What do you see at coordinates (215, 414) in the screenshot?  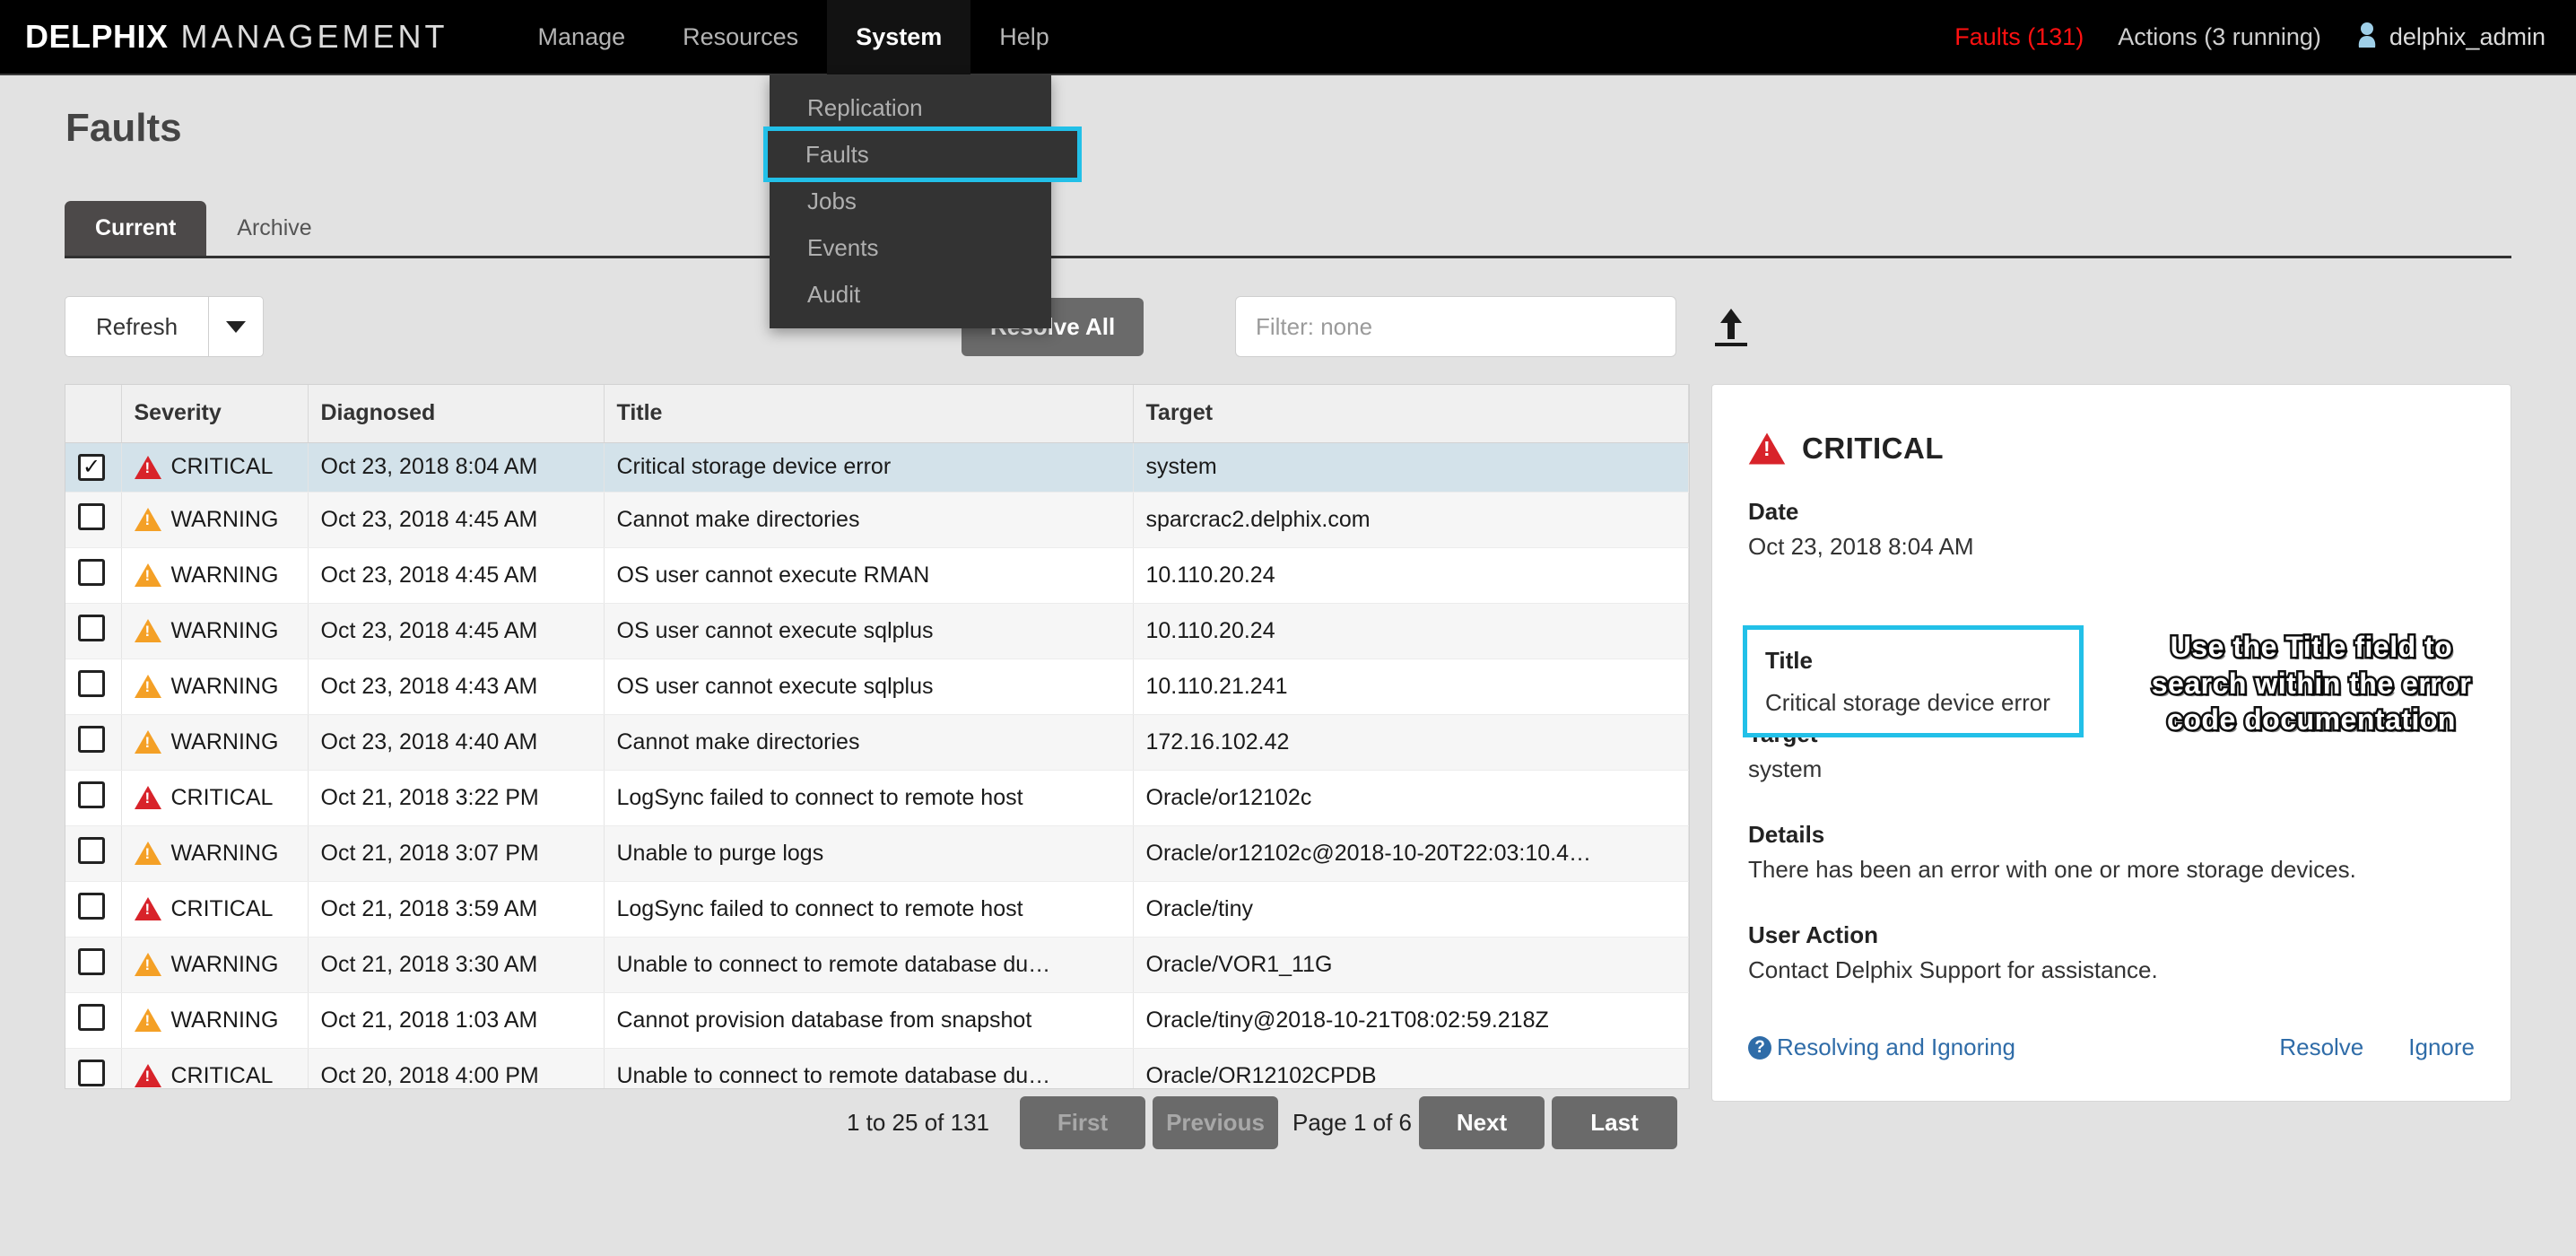 I see `column-header-severity: Severity` at bounding box center [215, 414].